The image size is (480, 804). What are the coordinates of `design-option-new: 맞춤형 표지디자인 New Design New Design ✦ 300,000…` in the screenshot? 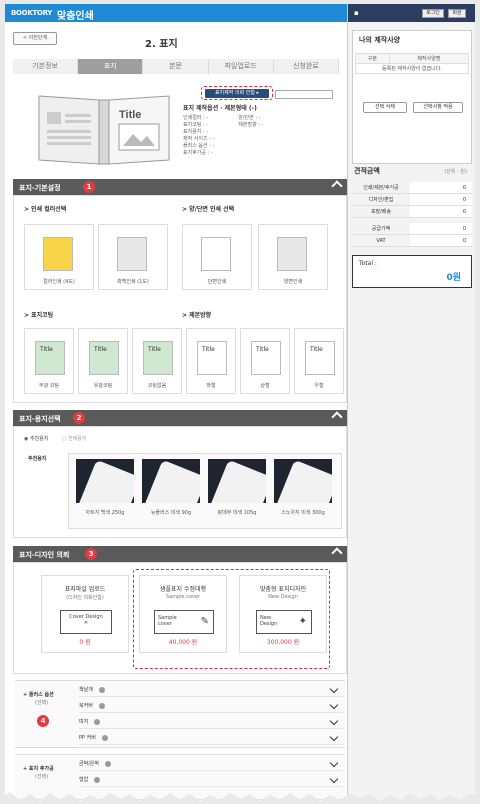 It's located at (283, 614).